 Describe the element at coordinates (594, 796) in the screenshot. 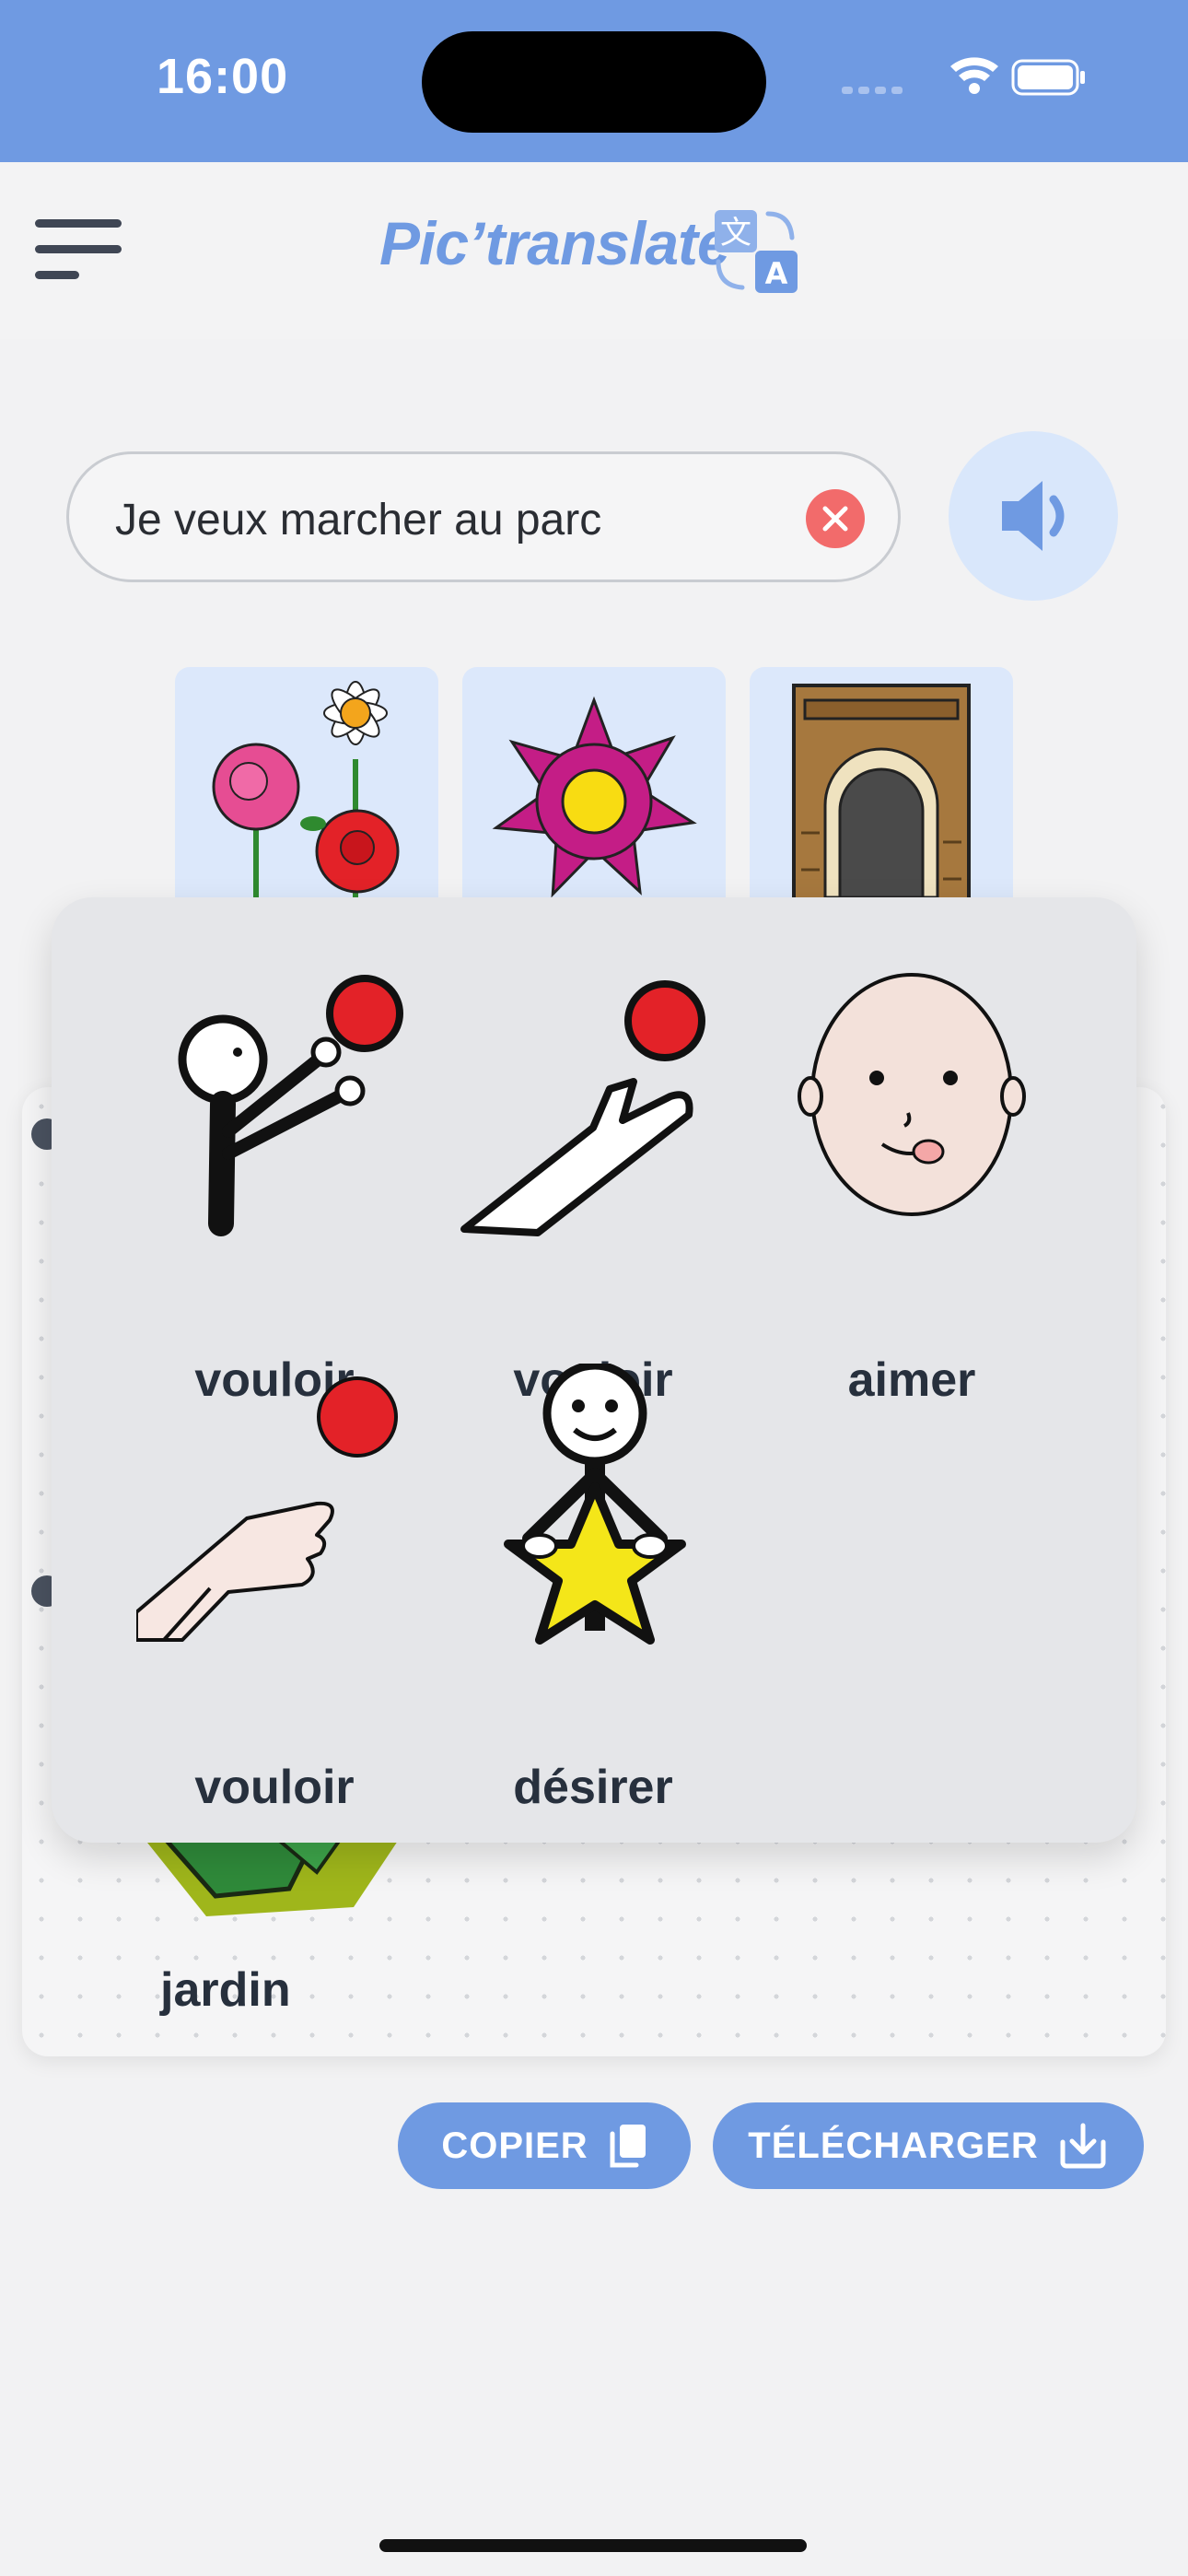

I see `flower-icon` at that location.